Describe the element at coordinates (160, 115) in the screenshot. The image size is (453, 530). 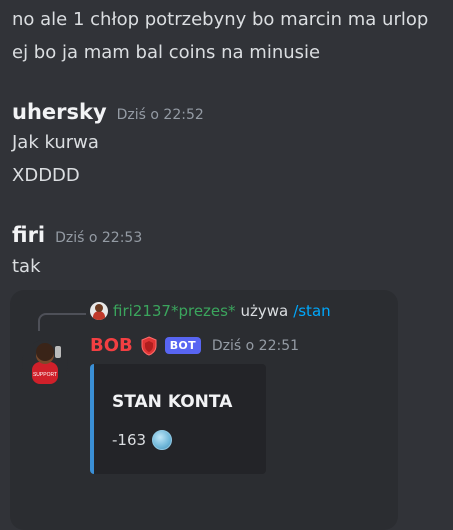
I see `message-timestamp: Dziś o 22:52` at that location.